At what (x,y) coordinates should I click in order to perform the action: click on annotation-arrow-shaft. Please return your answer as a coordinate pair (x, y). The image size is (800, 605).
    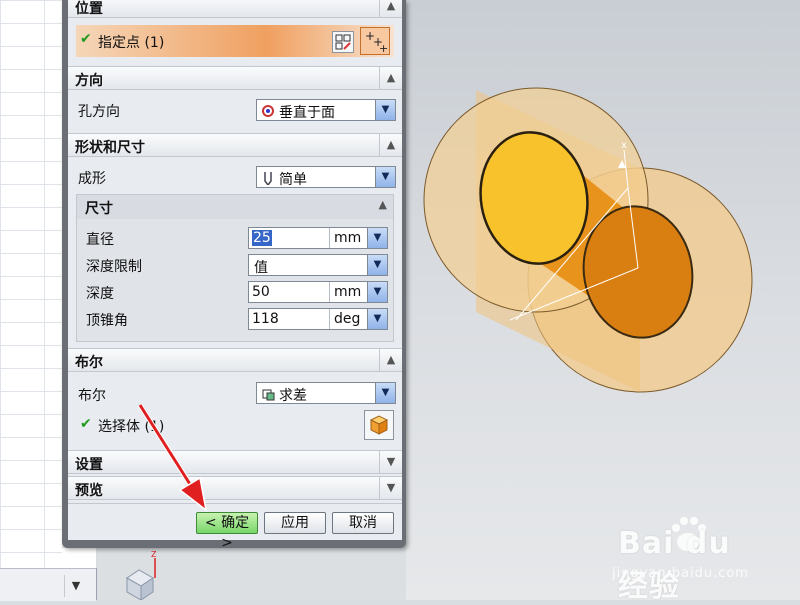
    Looking at the image, I should click on (166, 447).